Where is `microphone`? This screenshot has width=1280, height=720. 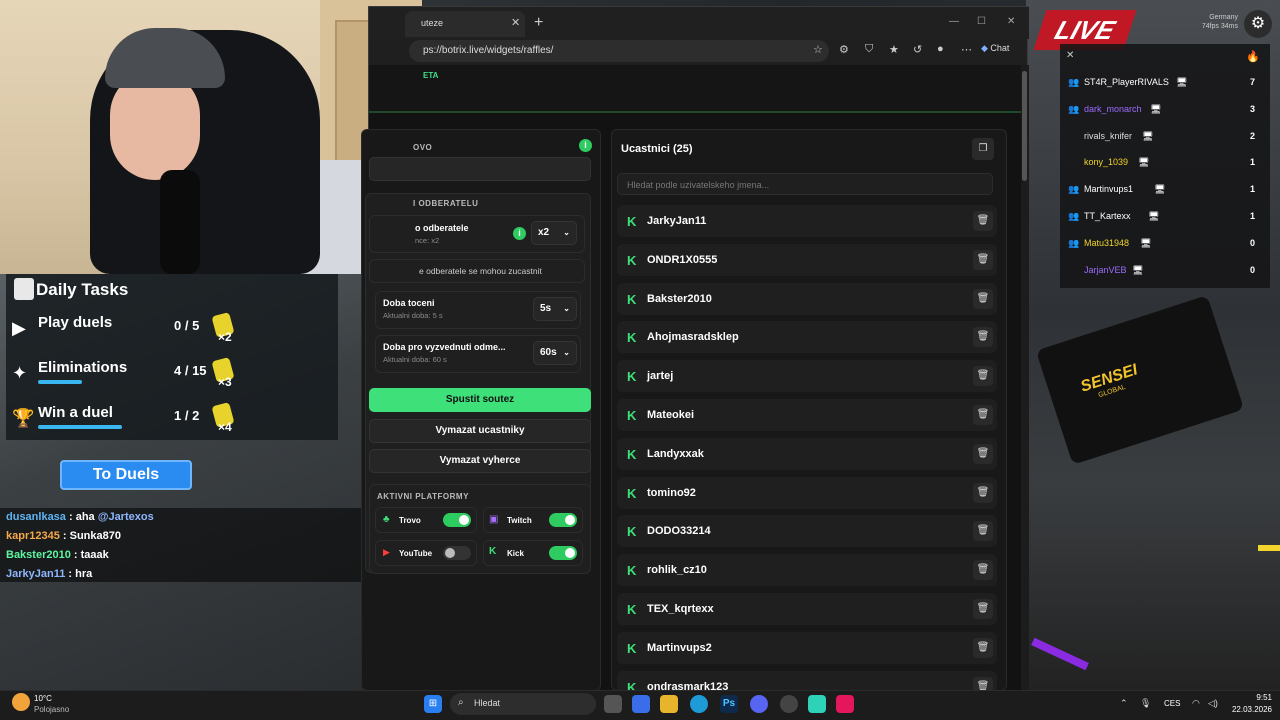
microphone is located at coordinates (180, 222).